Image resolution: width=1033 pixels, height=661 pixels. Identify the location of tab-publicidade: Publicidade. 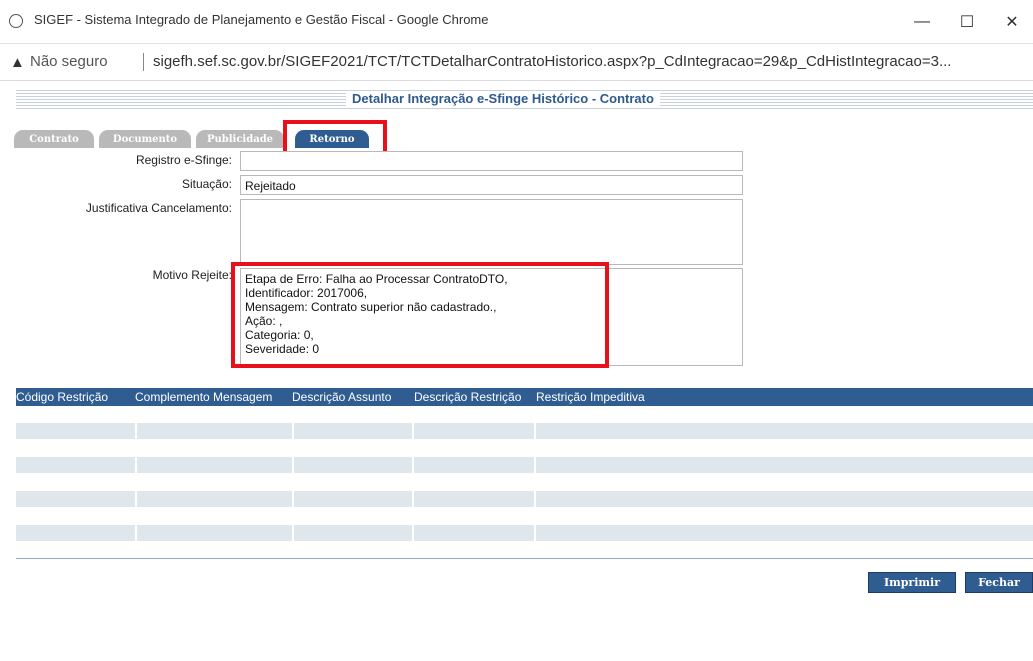
(240, 139).